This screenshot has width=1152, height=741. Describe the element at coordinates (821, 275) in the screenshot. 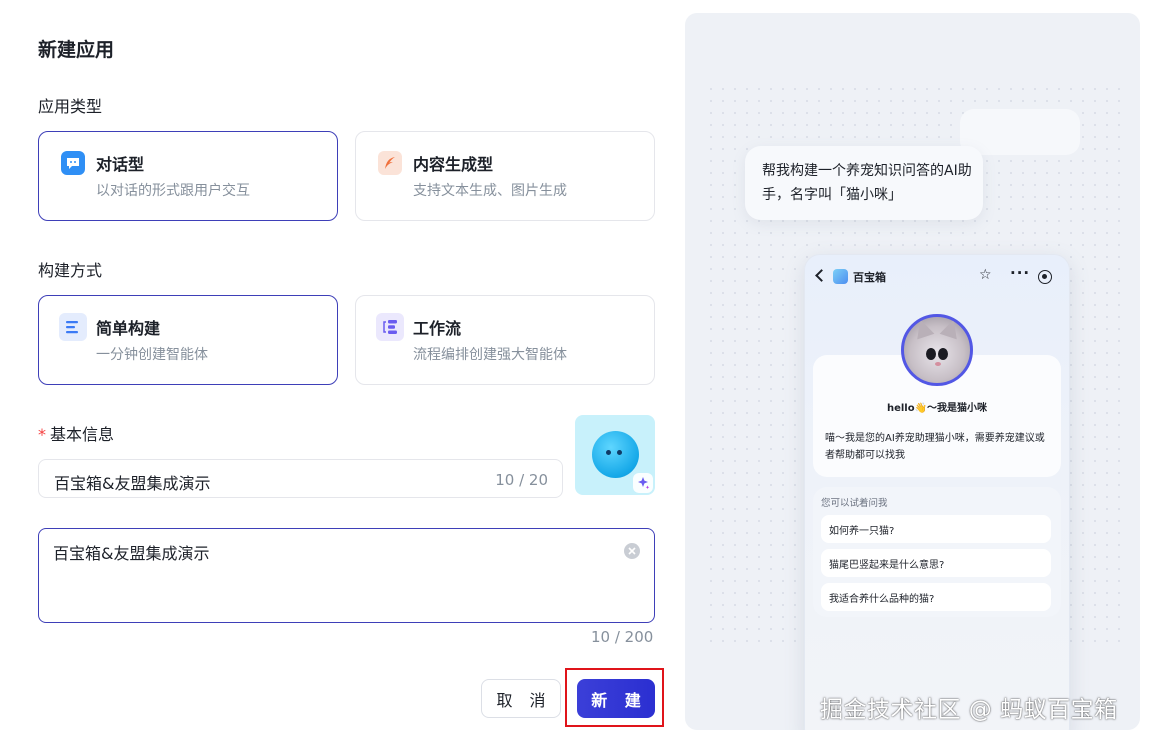

I see `back-icon` at that location.